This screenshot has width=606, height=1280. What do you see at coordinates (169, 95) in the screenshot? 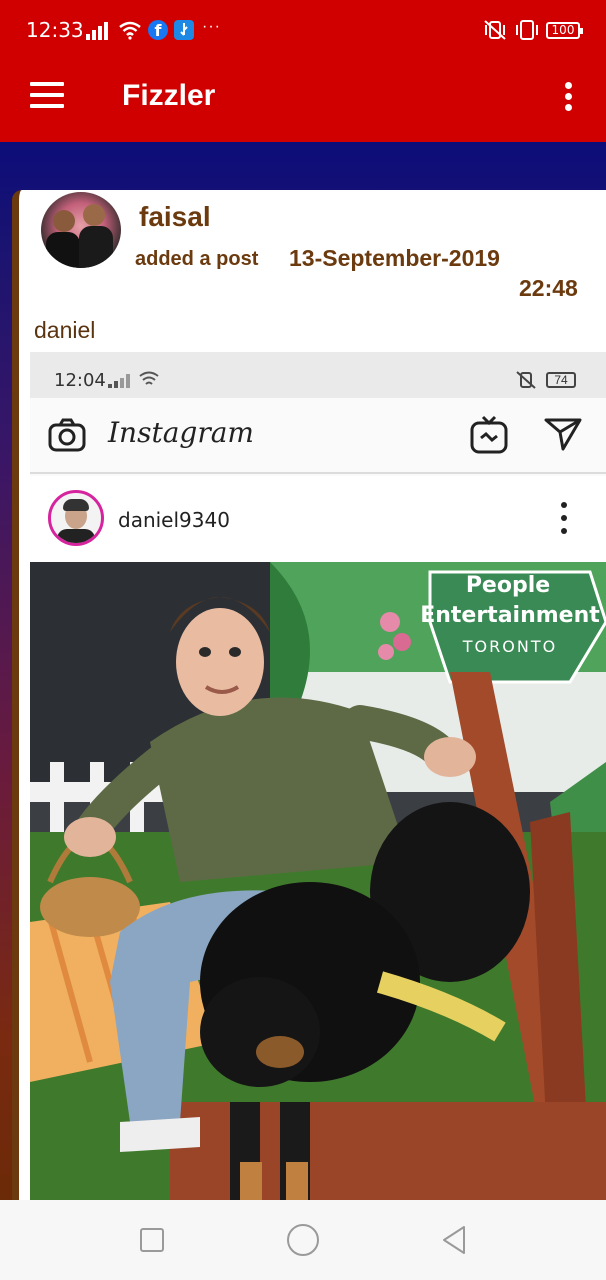
I see `app-title: Fizzler` at bounding box center [169, 95].